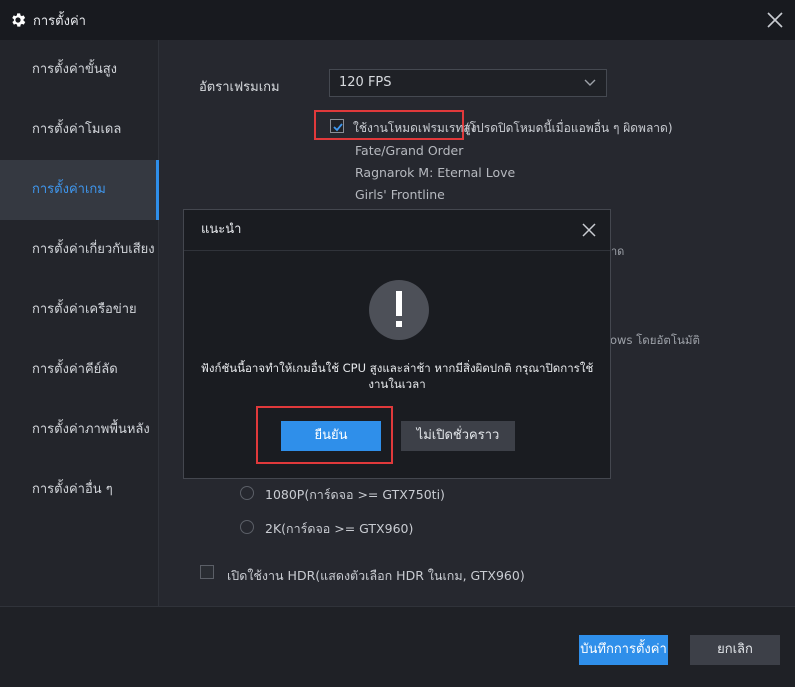 The width and height of the screenshot is (795, 687). Describe the element at coordinates (435, 172) in the screenshot. I see `game-list-item: Ragnarok M: Eternal Love` at that location.